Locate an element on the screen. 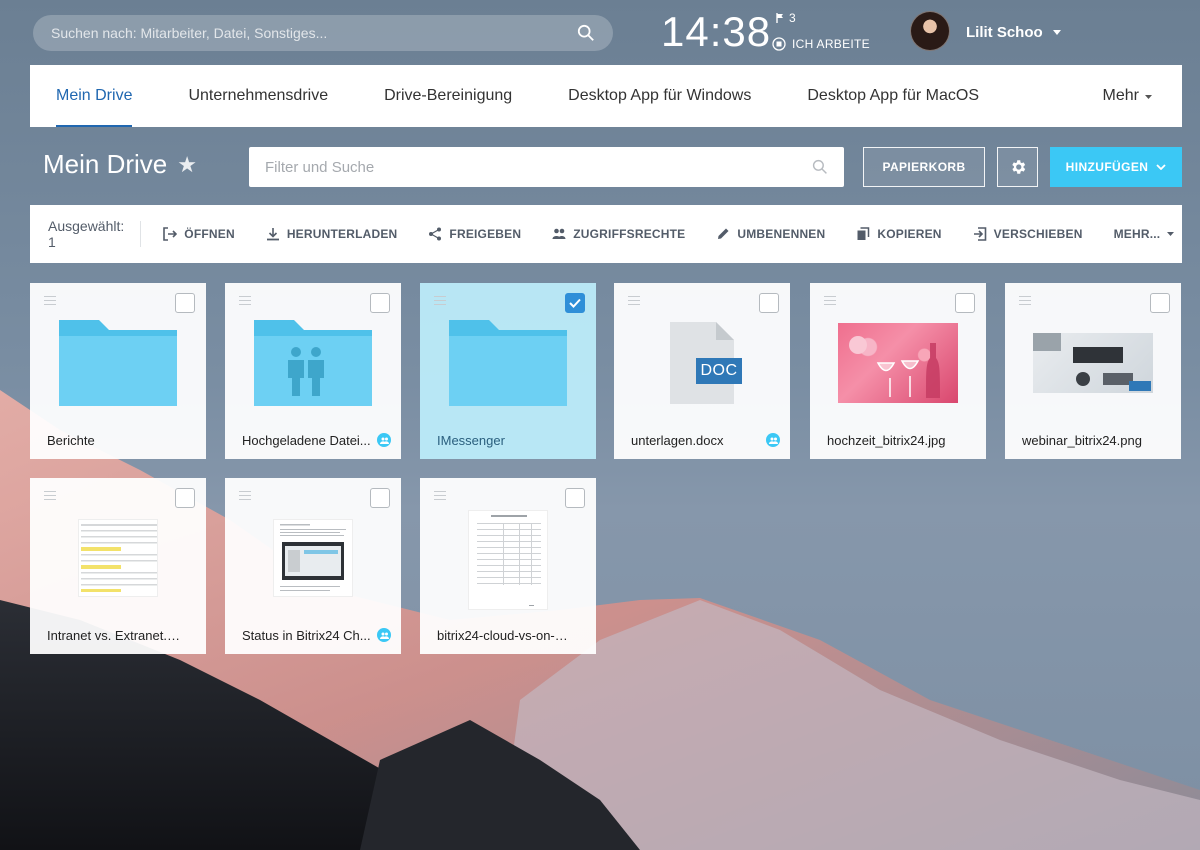 The width and height of the screenshot is (1200, 850). spreadsheet-thumbnail is located at coordinates (118, 558).